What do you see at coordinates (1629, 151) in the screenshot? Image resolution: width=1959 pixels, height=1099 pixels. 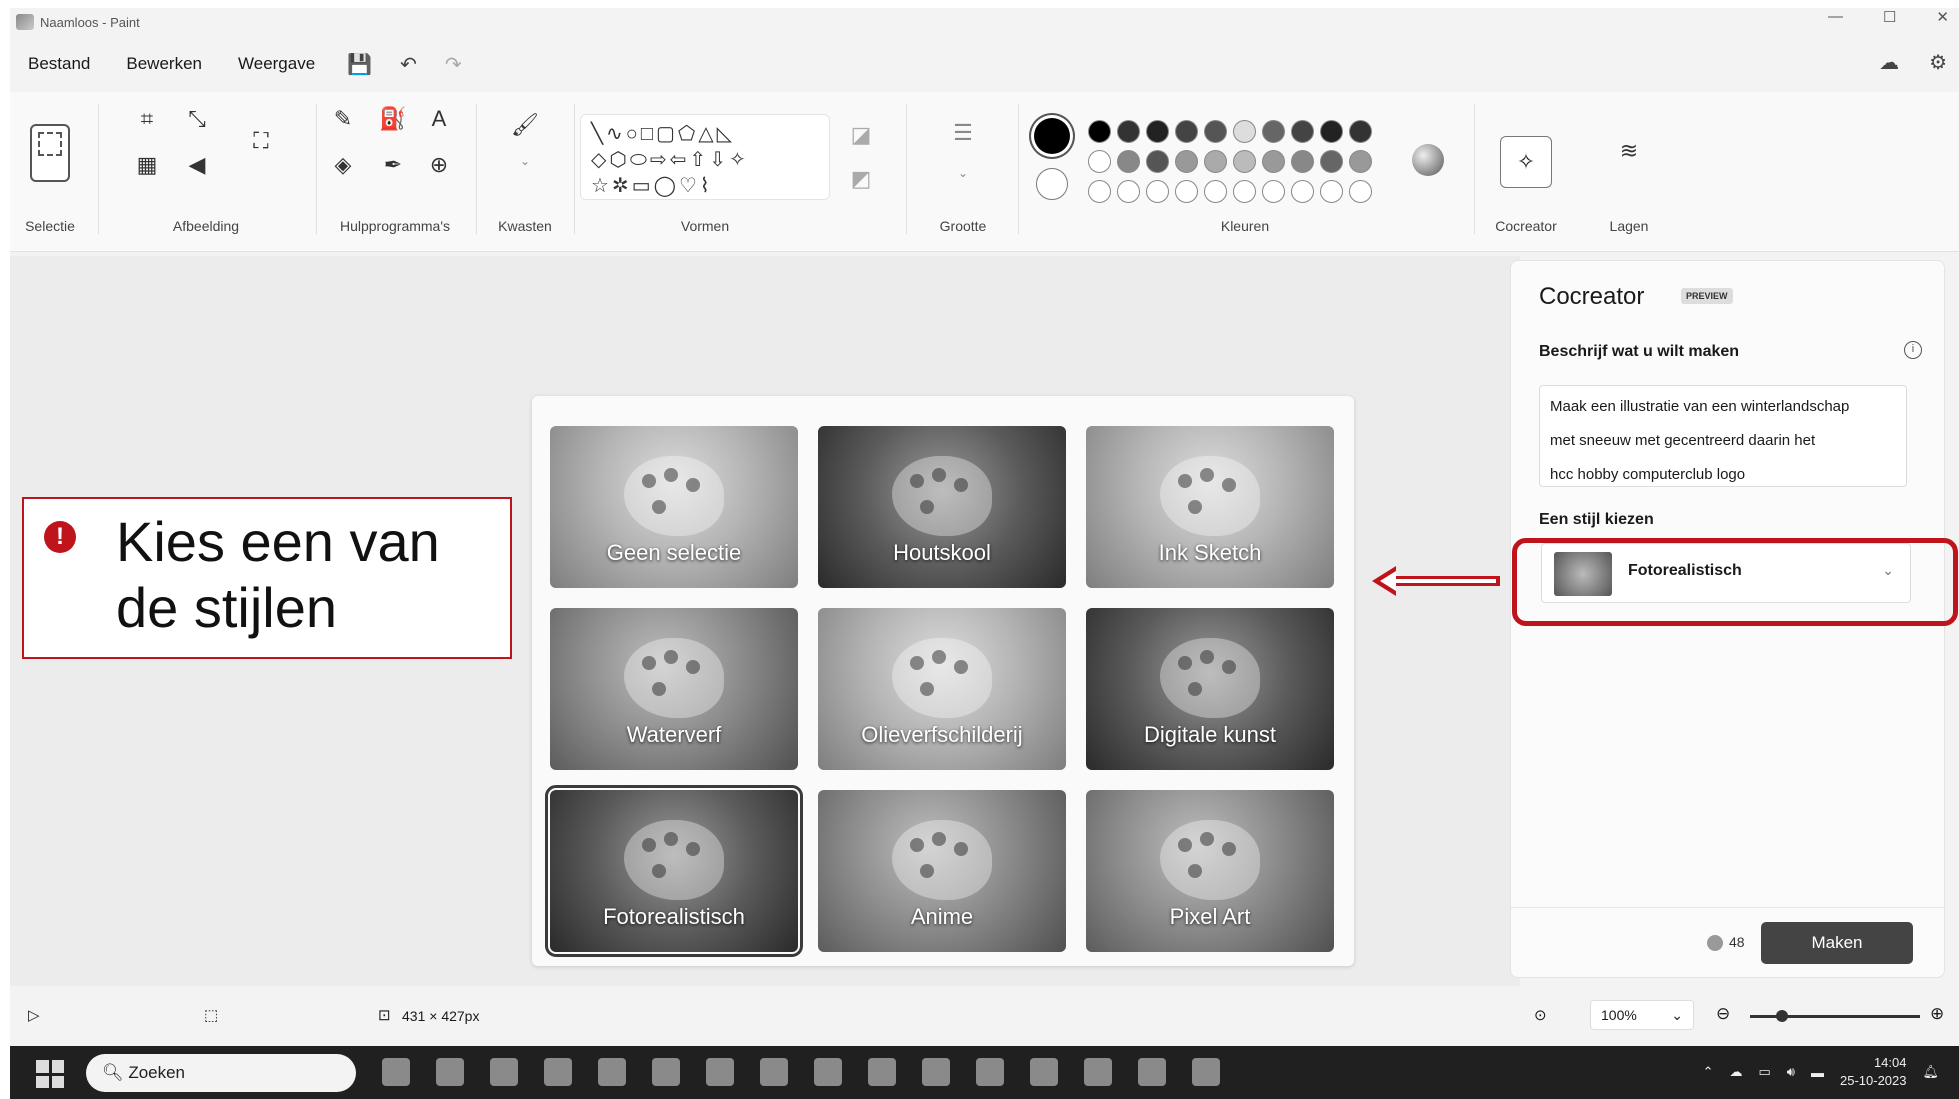 I see `layers-icon: ≋` at bounding box center [1629, 151].